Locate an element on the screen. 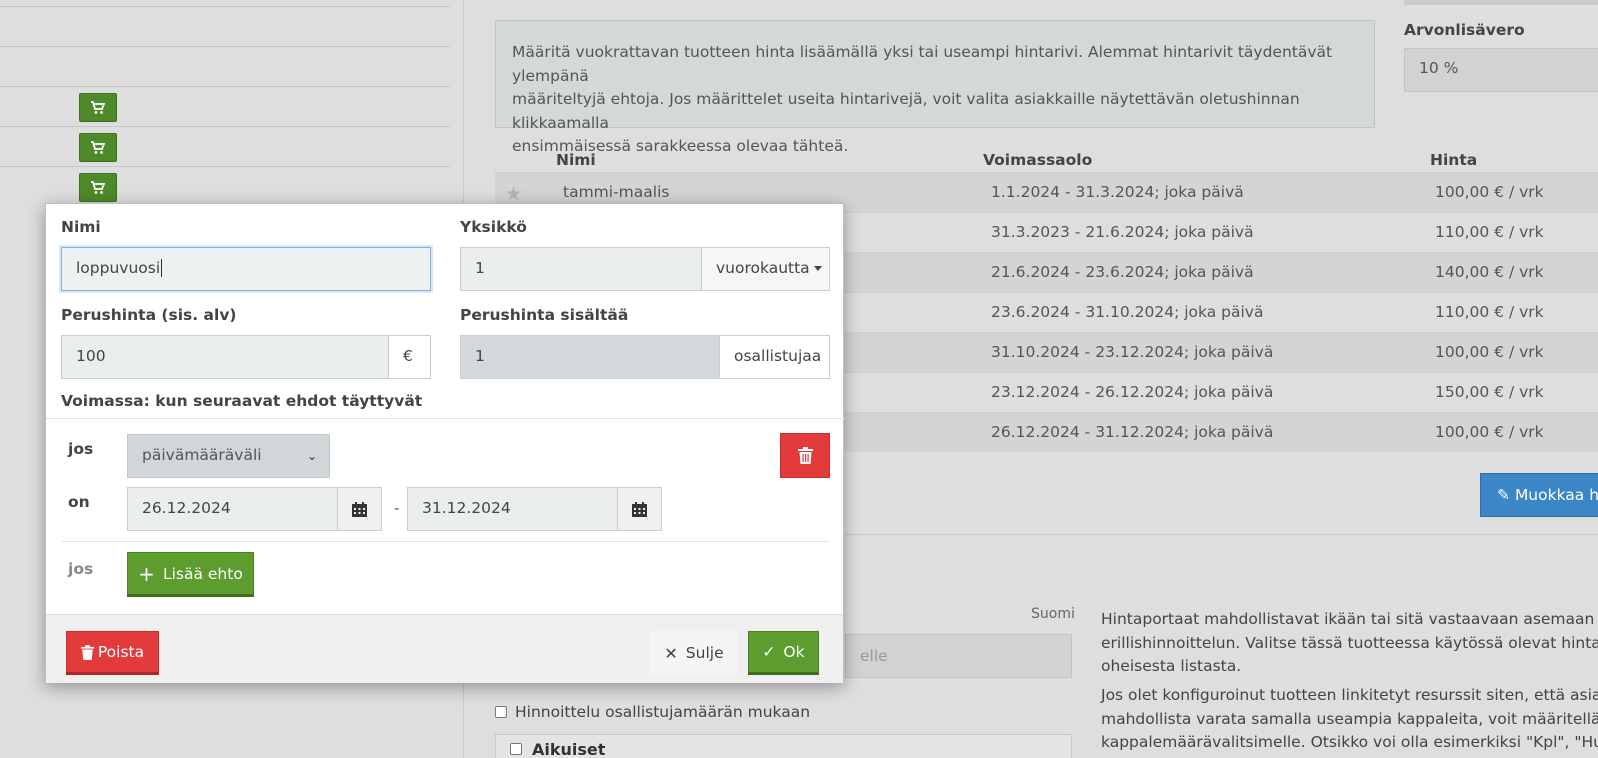  row-price: 150,00 € / vrk is located at coordinates (1489, 392).